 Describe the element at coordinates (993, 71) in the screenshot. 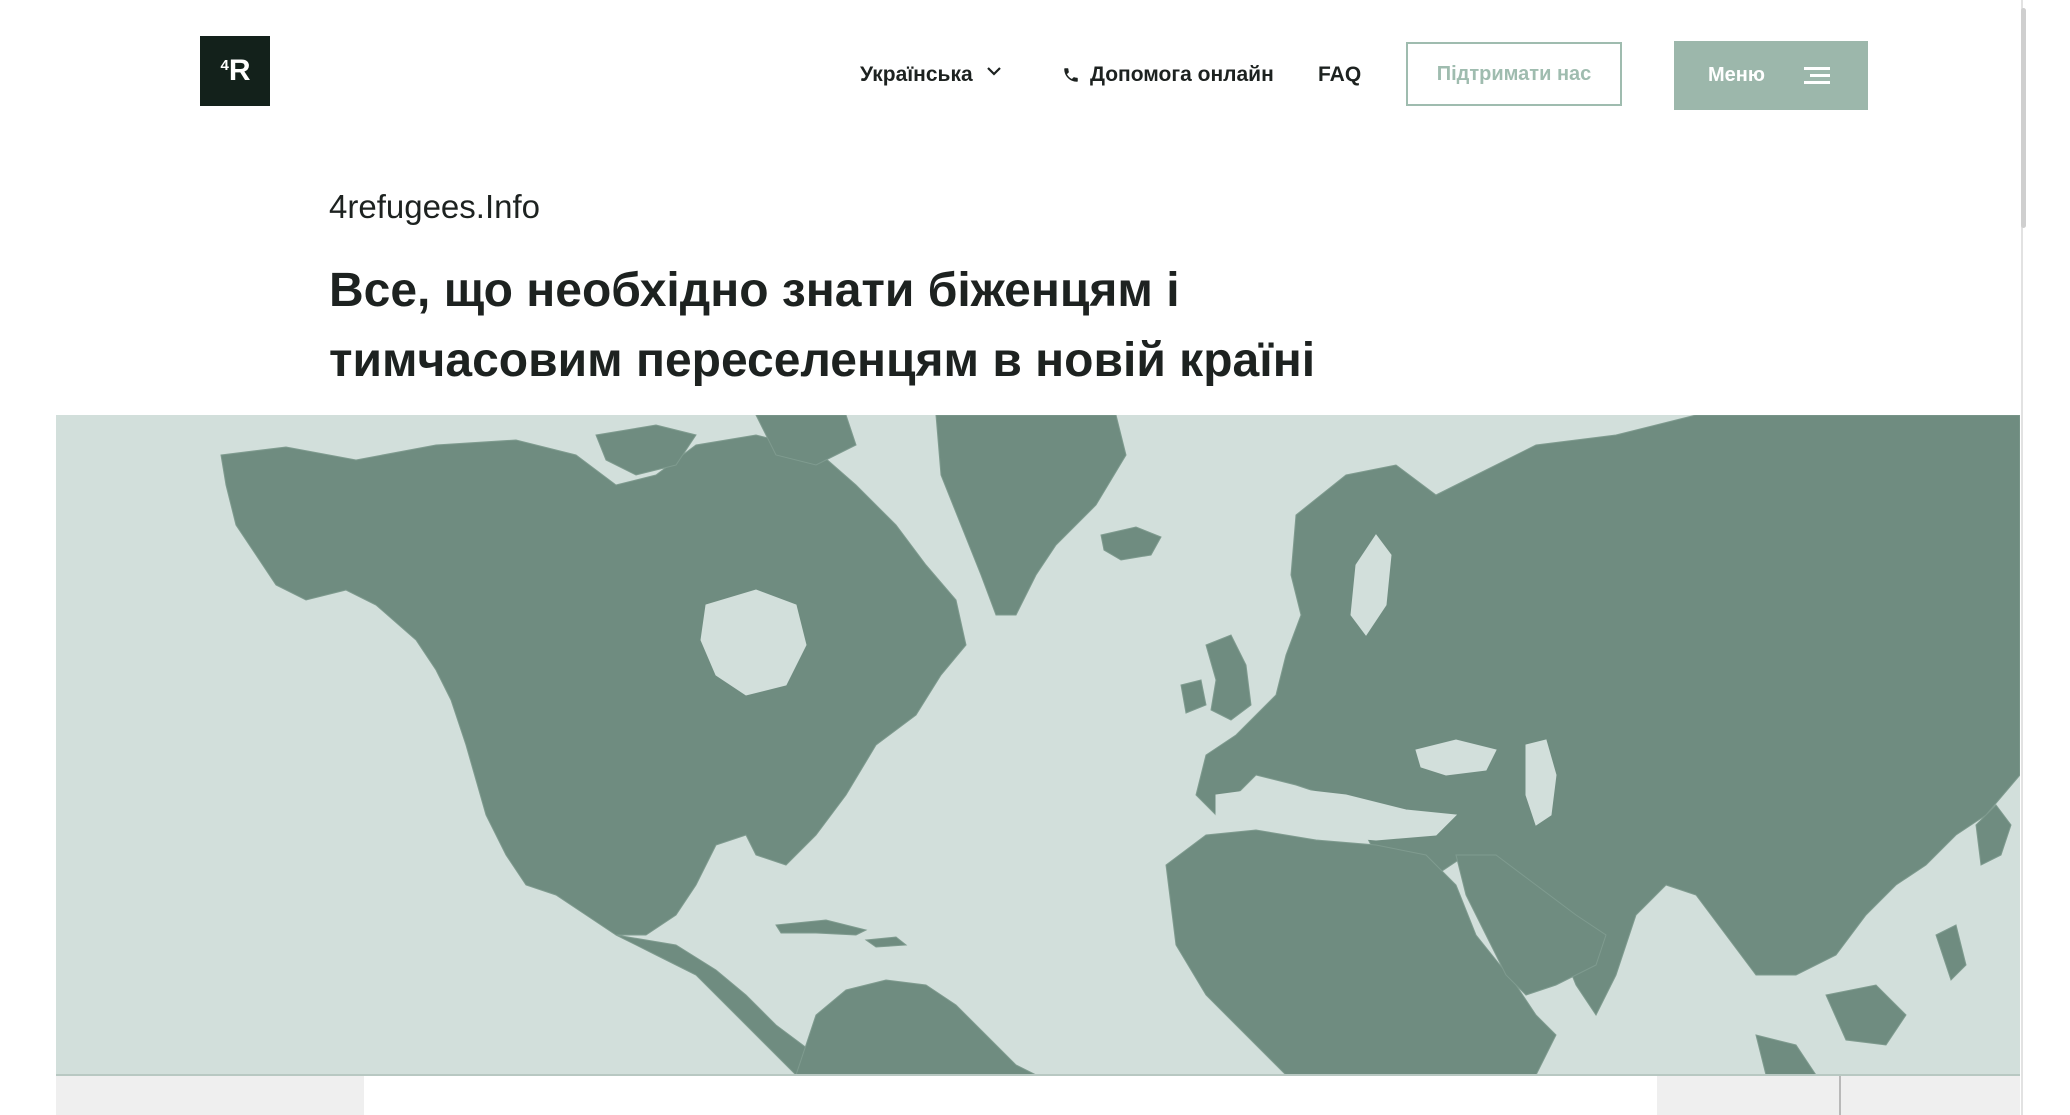

I see `chevron-down-icon` at that location.